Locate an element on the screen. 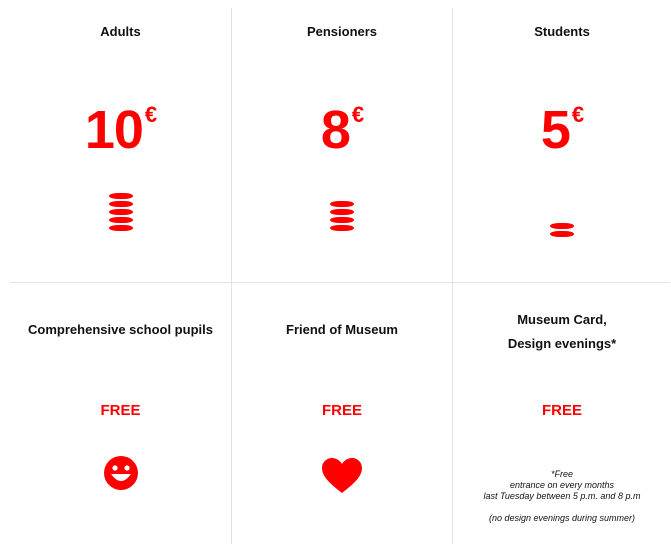 This screenshot has height=549, width=671. footnote-line: *Free is located at coordinates (561, 474).